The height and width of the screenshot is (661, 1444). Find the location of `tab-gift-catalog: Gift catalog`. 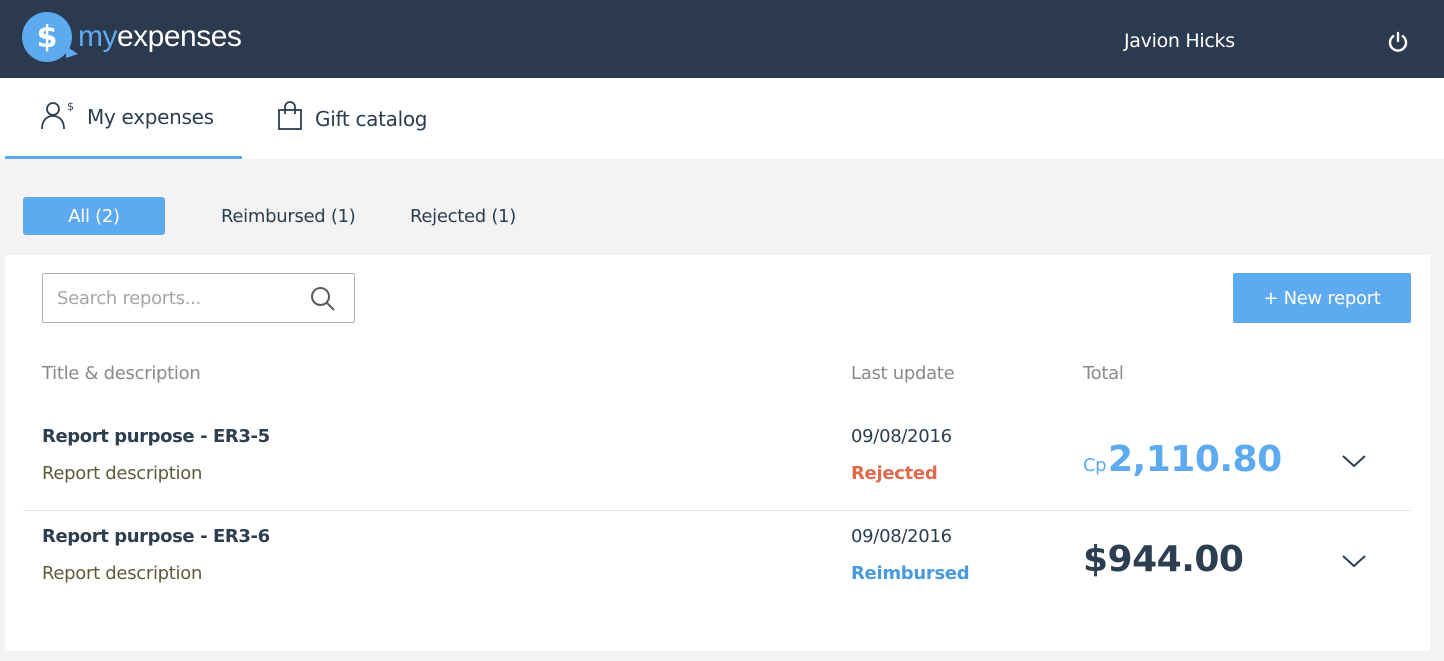

tab-gift-catalog: Gift catalog is located at coordinates (352, 118).